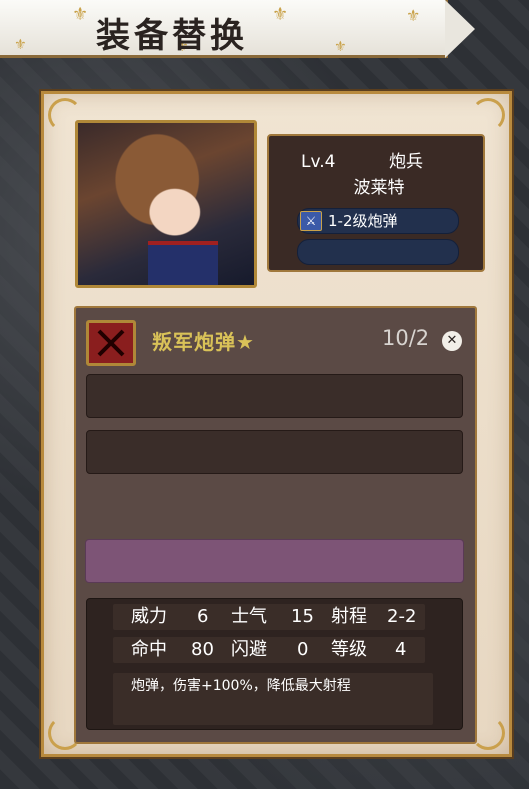 This screenshot has height=789, width=529. I want to click on stat-hit-label: 命中, so click(149, 649).